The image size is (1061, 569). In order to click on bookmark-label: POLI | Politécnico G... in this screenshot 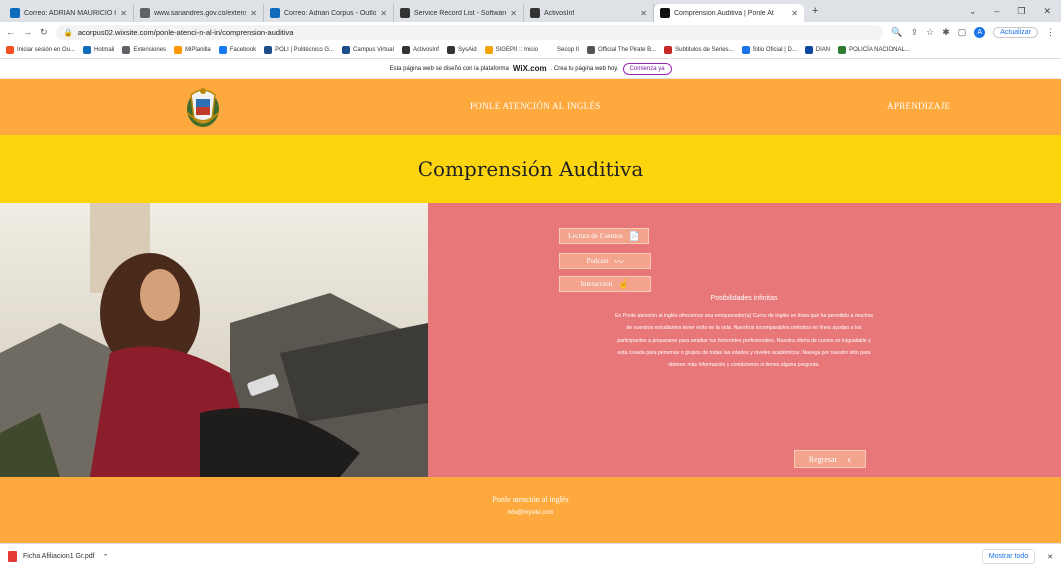, I will do `click(305, 50)`.